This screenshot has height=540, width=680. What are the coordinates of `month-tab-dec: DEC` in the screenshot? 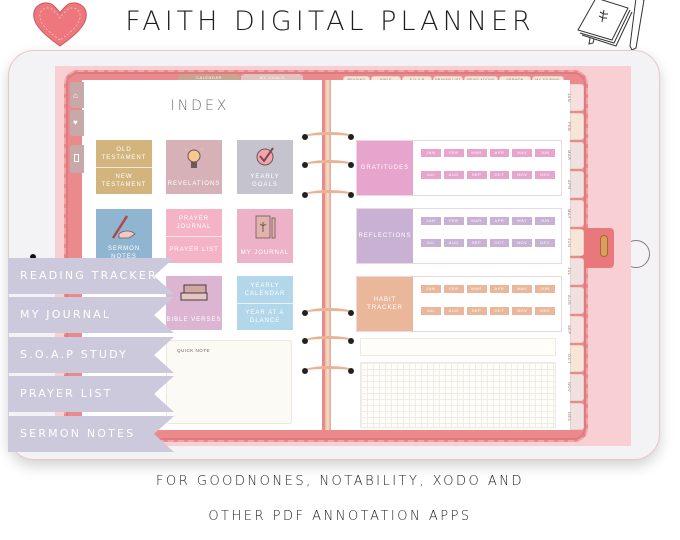 It's located at (575, 416).